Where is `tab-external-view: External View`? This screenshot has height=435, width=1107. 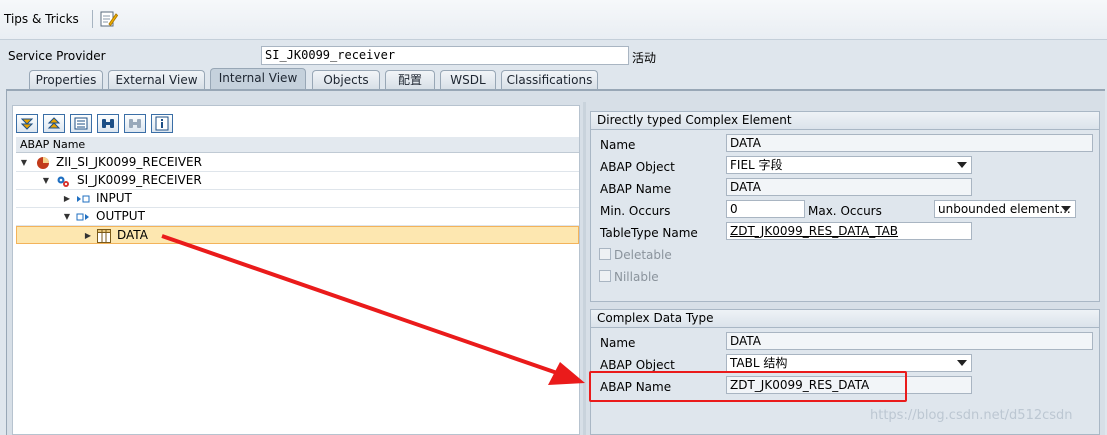
tab-external-view: External View is located at coordinates (156, 80).